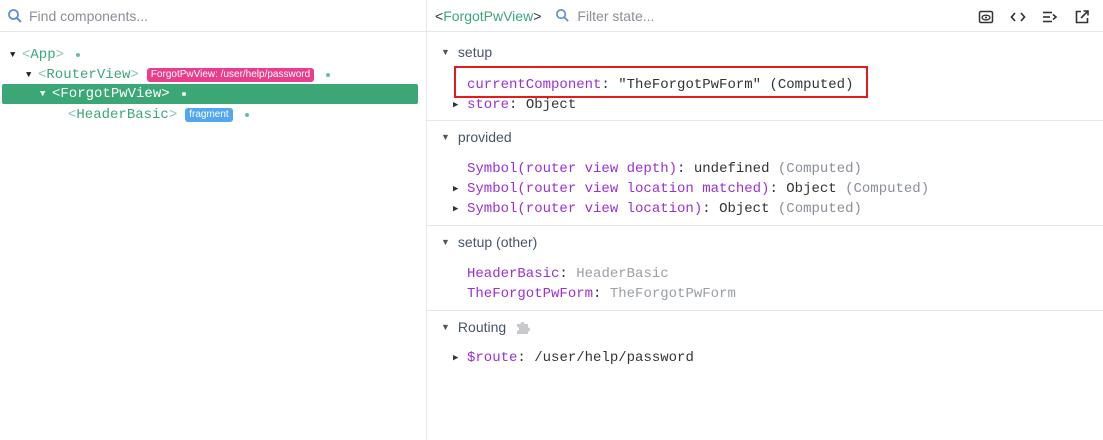 The width and height of the screenshot is (1103, 440). Describe the element at coordinates (210, 94) in the screenshot. I see `tree-node-forgotpwview: ▼ <ForgotPwView>` at that location.